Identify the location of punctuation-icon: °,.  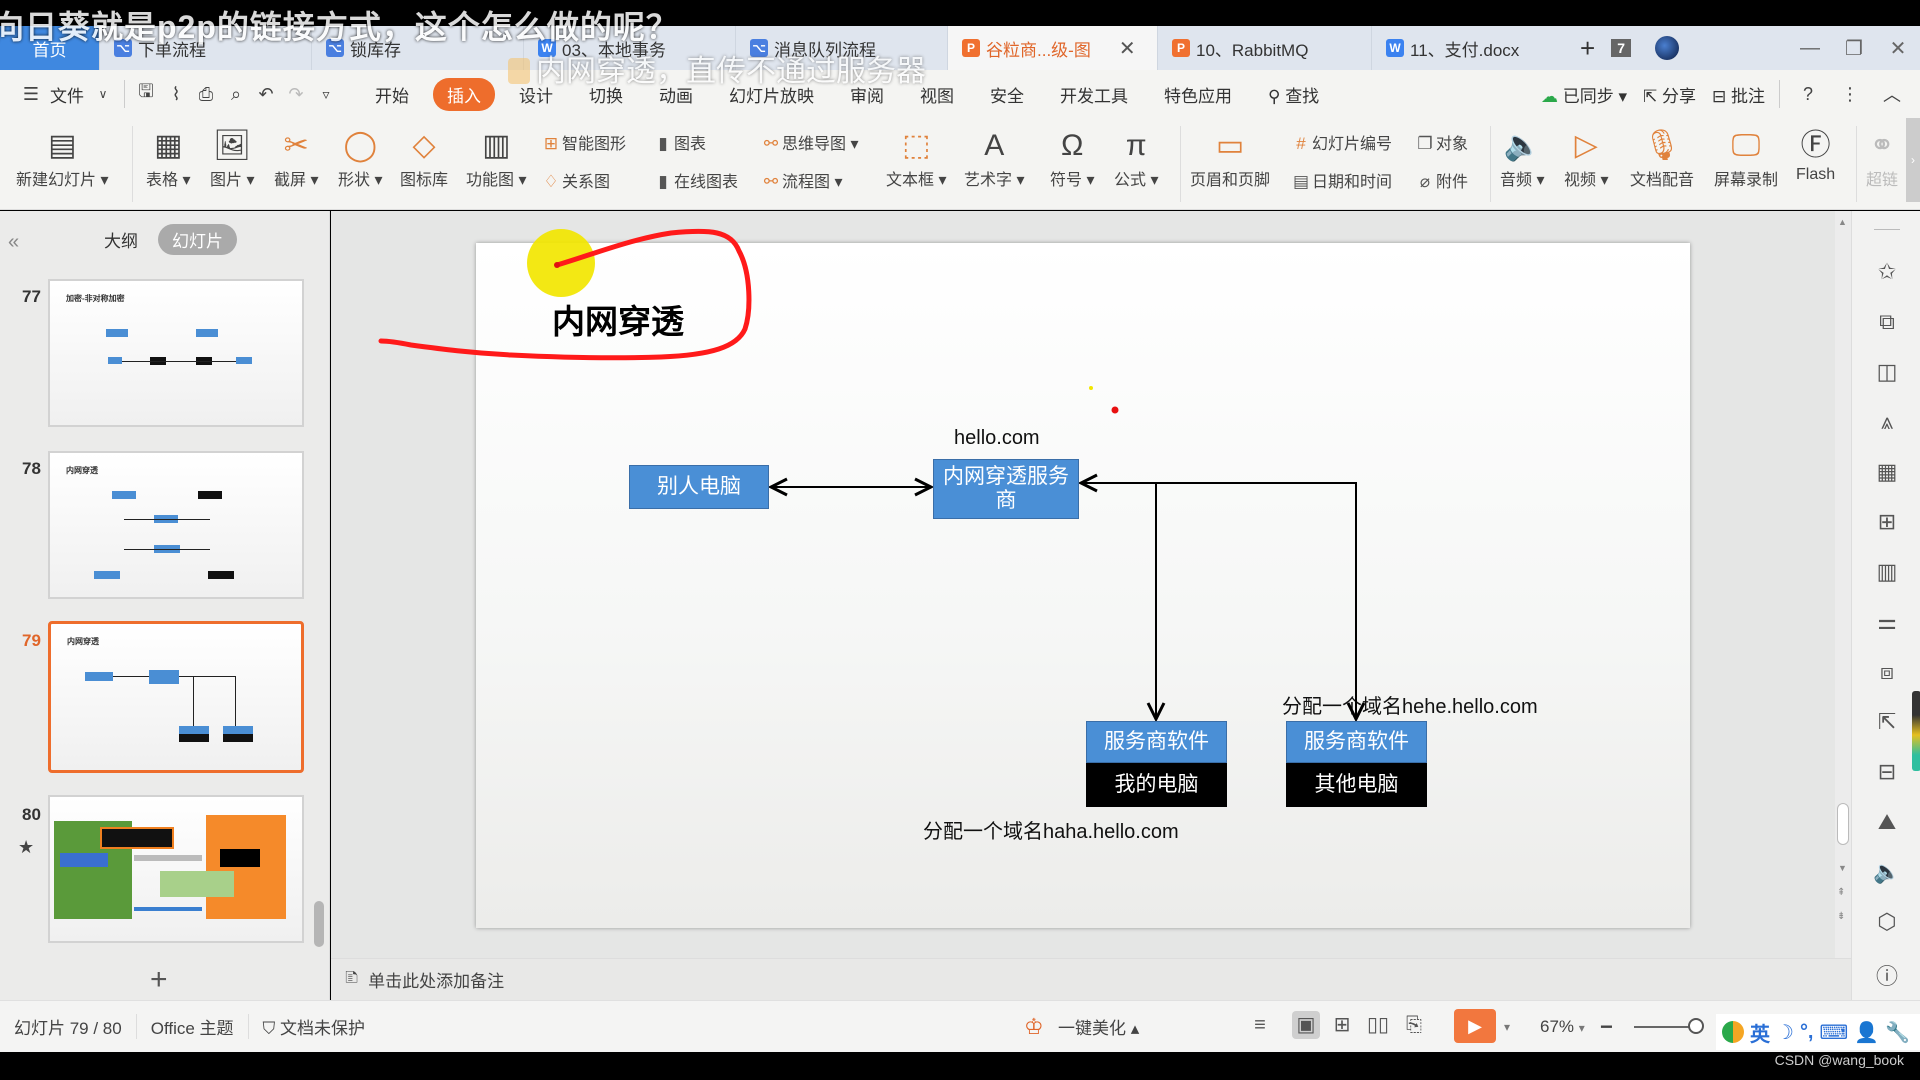
(1807, 1032).